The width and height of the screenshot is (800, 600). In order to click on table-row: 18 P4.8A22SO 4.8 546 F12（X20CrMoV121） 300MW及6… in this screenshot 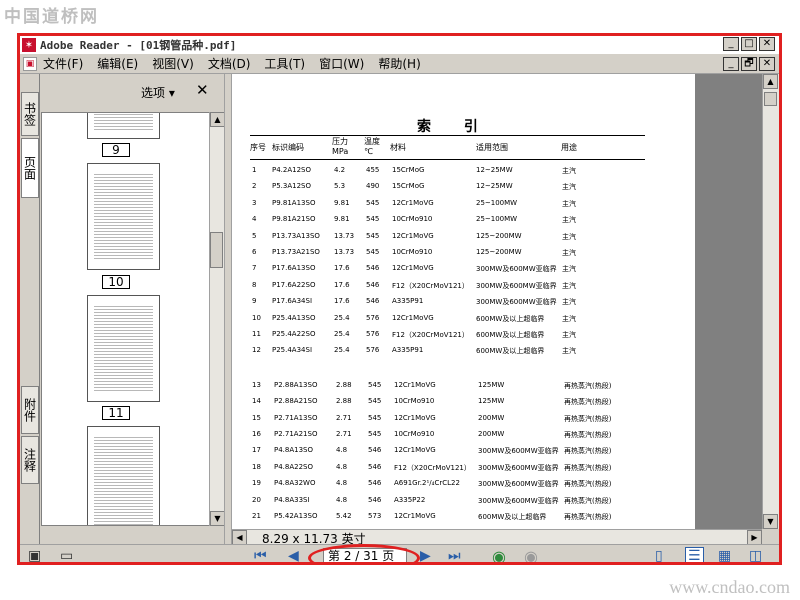, I will do `click(463, 470)`.